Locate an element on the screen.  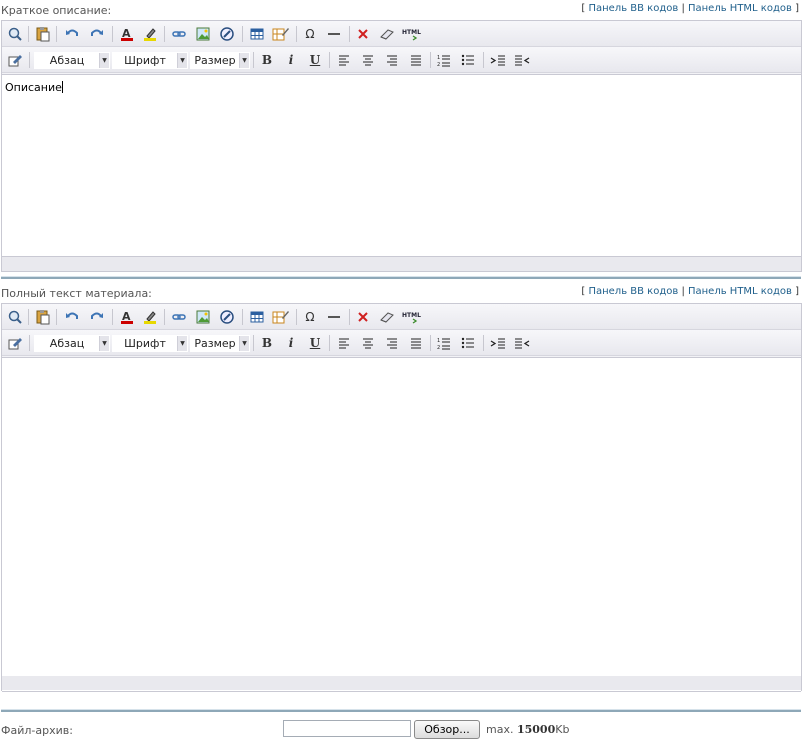
editor-toolbar-row-1: A Ω HTML is located at coordinates (401, 317).